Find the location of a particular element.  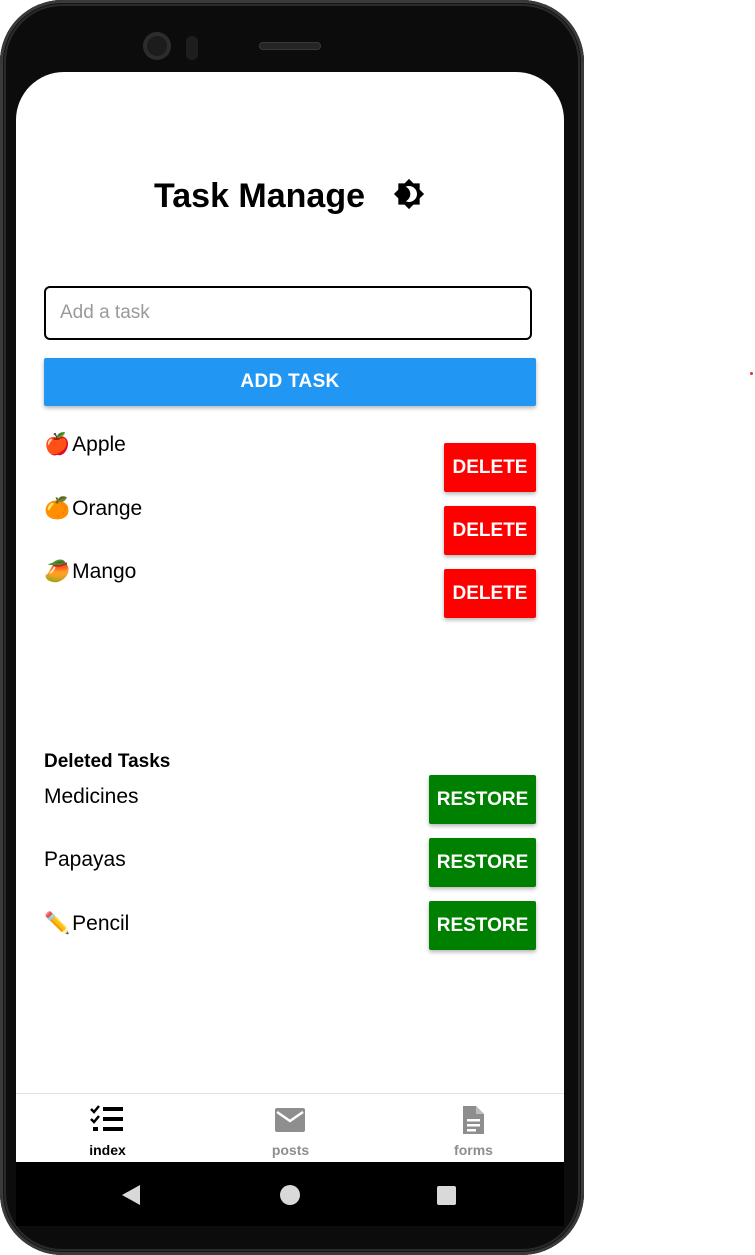

tab-label: forms is located at coordinates (473, 1150).